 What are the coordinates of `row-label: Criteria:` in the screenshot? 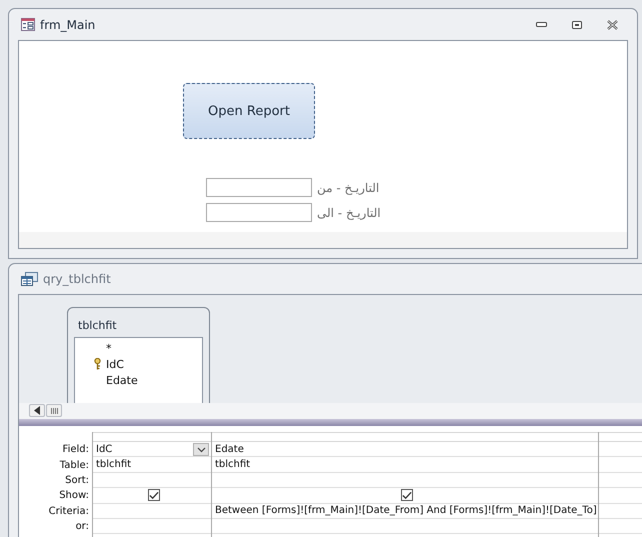 It's located at (68, 511).